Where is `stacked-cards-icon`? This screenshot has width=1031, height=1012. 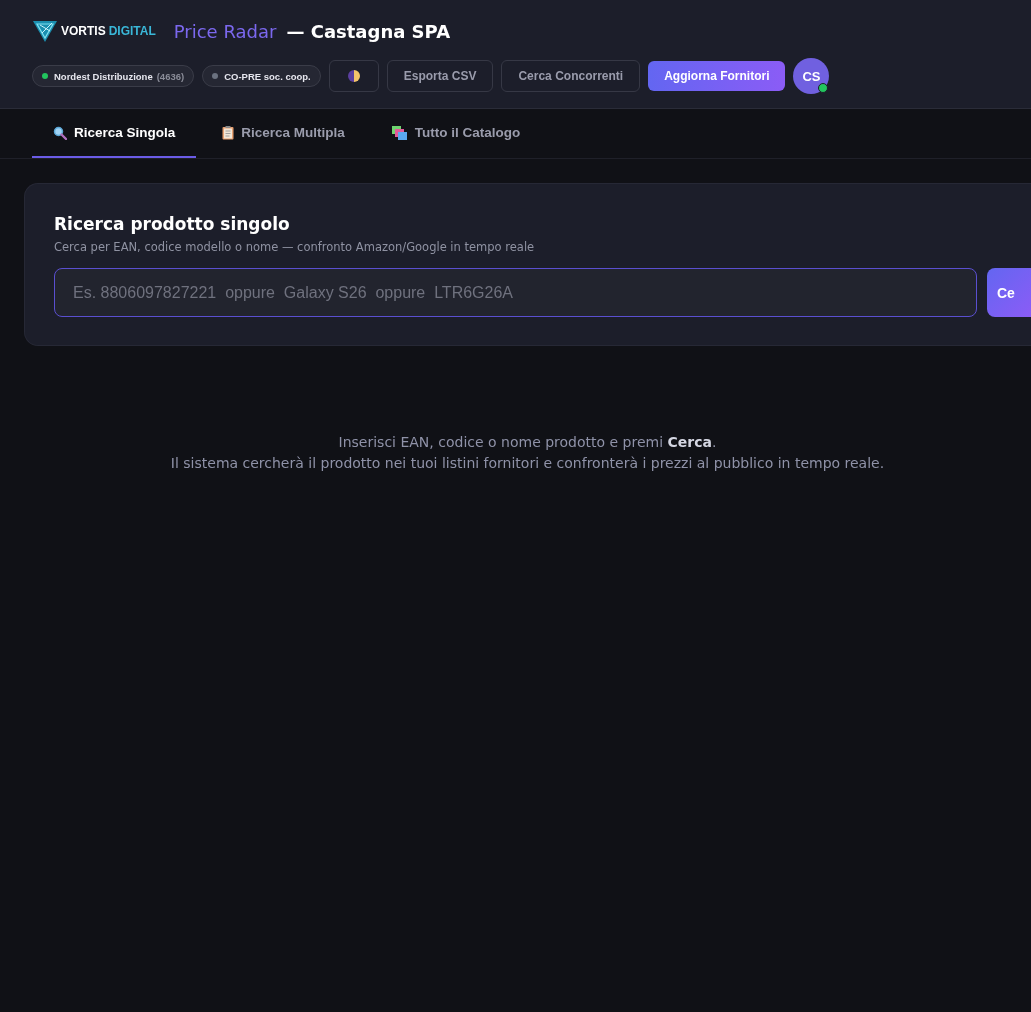
stacked-cards-icon is located at coordinates (399, 132).